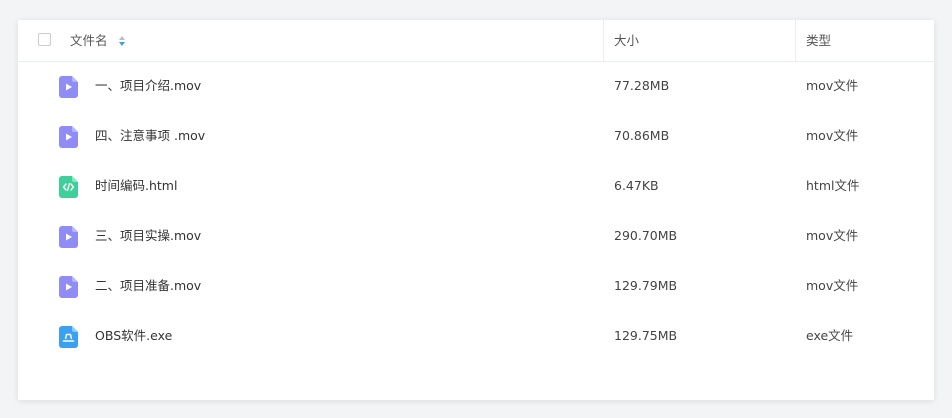 The image size is (952, 418). I want to click on file-name: OBS软件.exe, so click(133, 336).